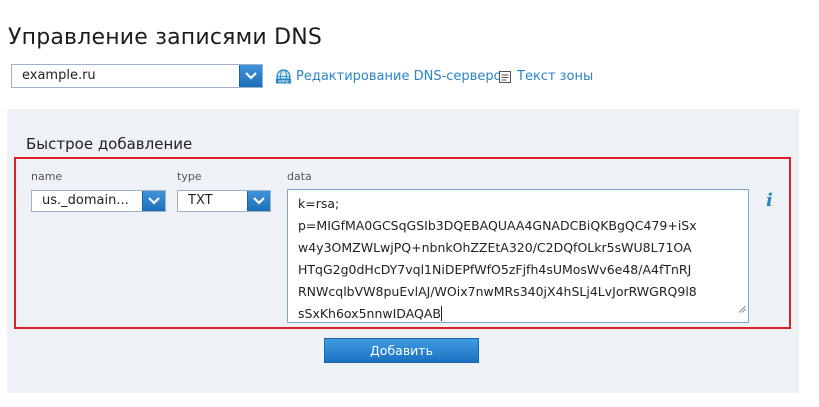 This screenshot has height=407, width=819. I want to click on svg-text: www, so click(283, 81).